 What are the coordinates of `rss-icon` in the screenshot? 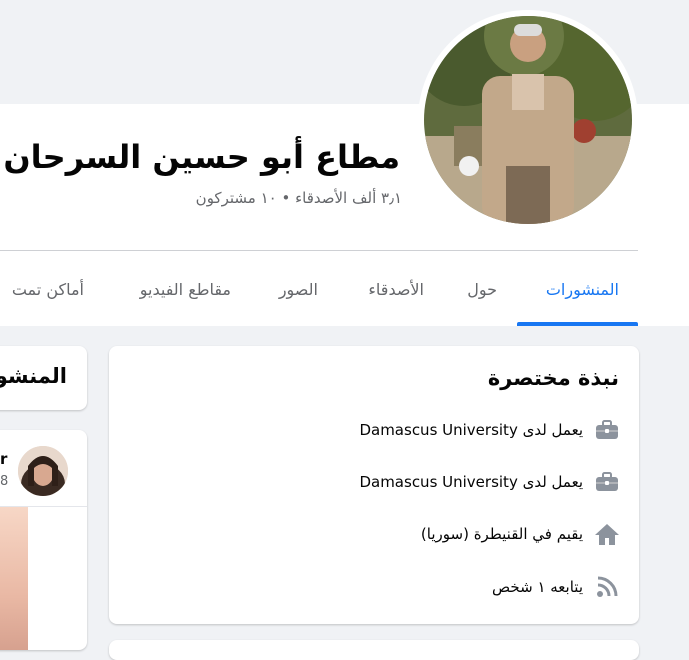 It's located at (607, 587).